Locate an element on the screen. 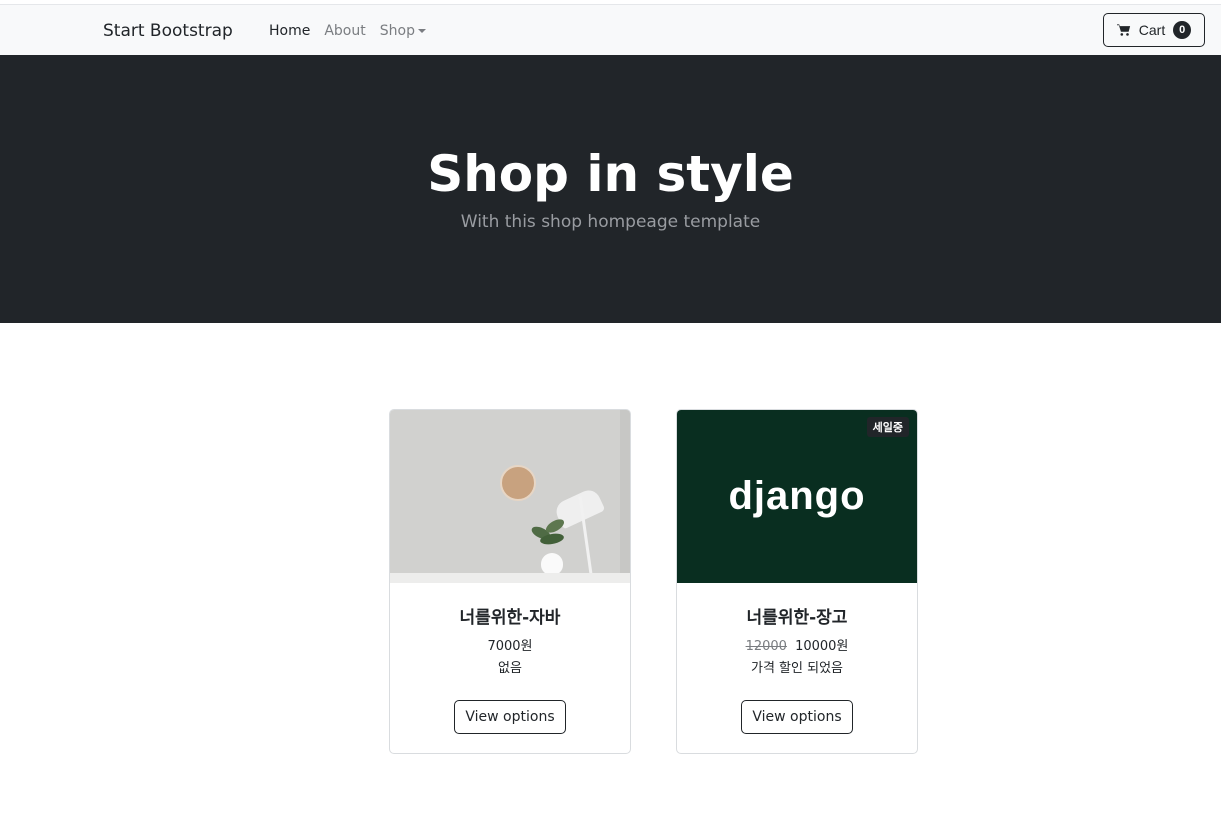  nav-shop-dropdown: Shop is located at coordinates (403, 31).